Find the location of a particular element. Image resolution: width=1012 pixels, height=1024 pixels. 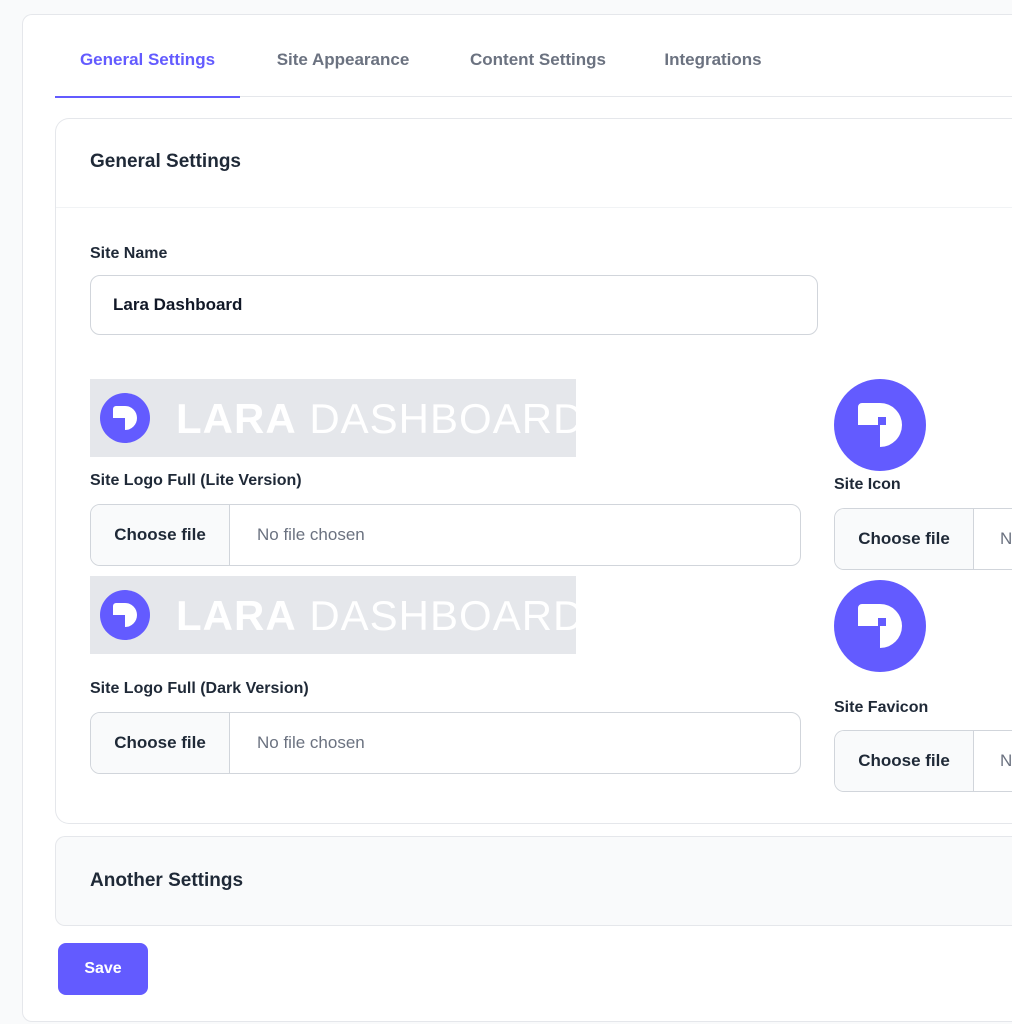

site-name-input is located at coordinates (454, 305).